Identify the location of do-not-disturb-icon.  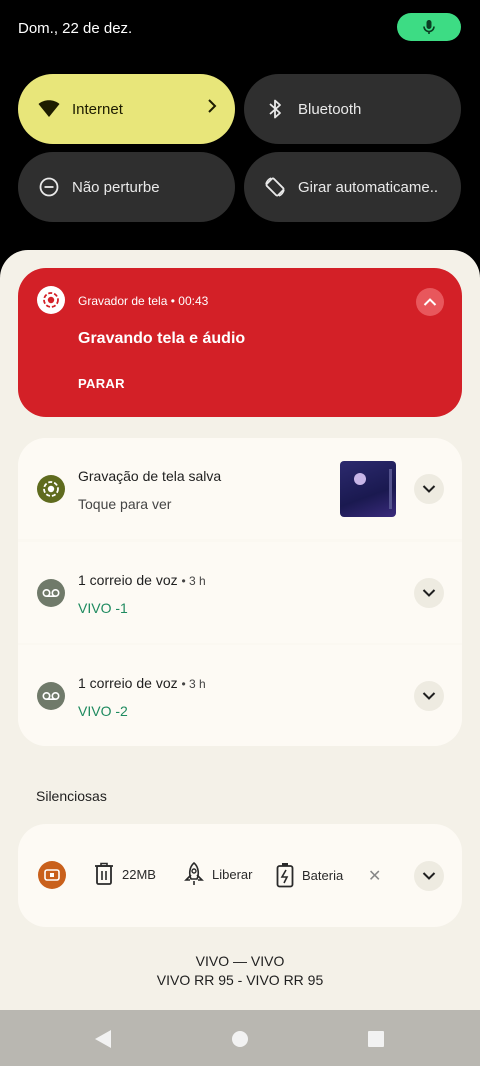
(49, 187).